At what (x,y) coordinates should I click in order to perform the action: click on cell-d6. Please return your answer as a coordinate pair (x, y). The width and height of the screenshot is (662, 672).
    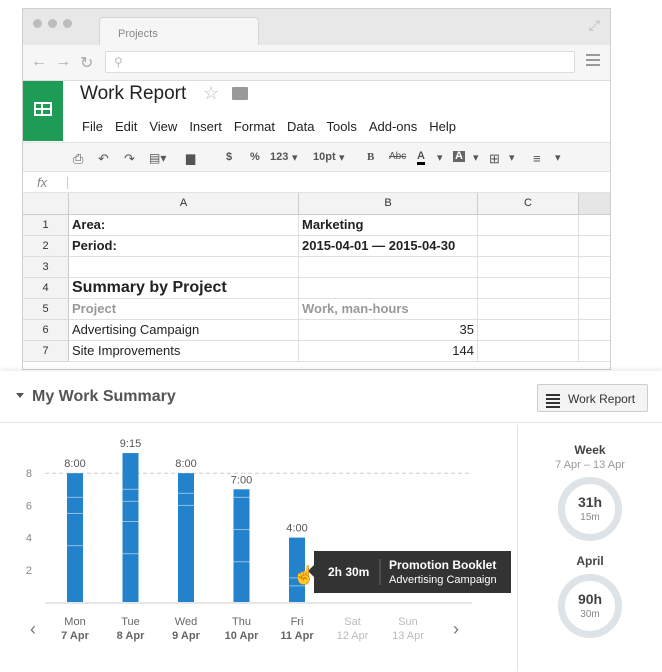
    Looking at the image, I should click on (594, 330).